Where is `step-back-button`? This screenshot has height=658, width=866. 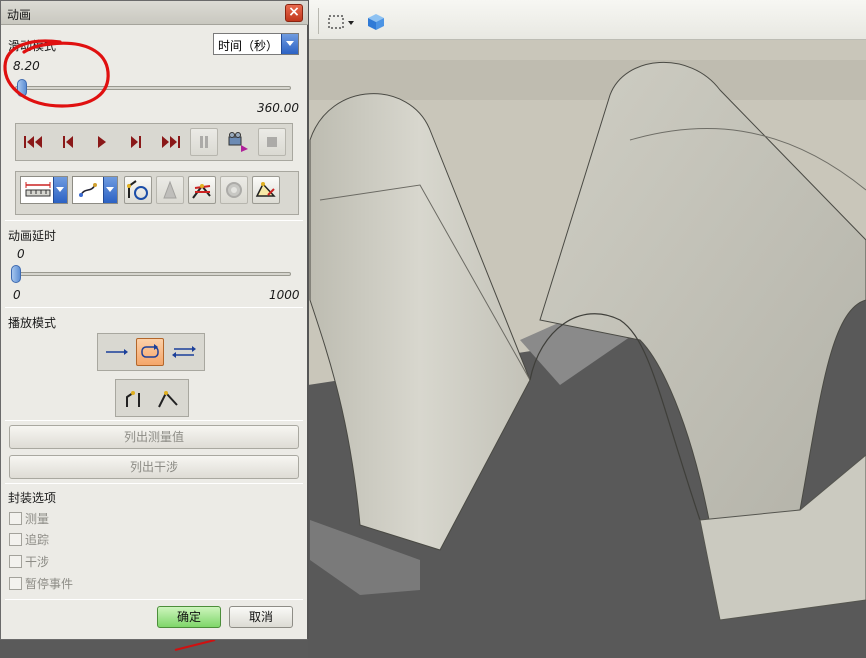
step-back-button is located at coordinates (68, 142).